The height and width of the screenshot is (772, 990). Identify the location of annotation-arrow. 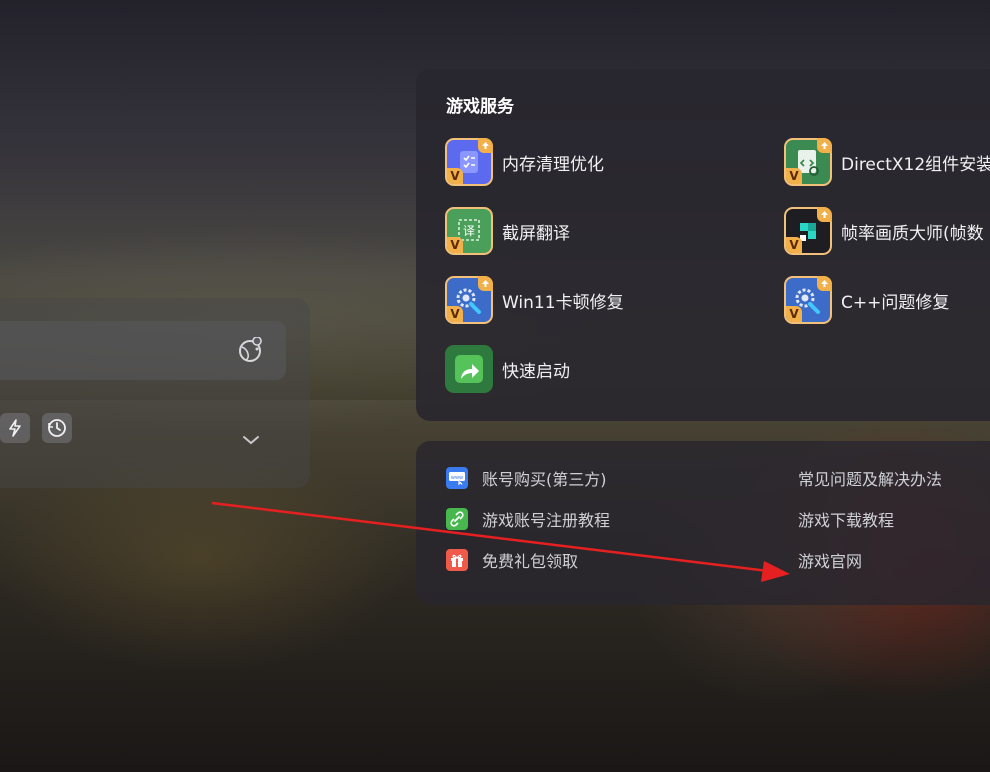
(500, 541).